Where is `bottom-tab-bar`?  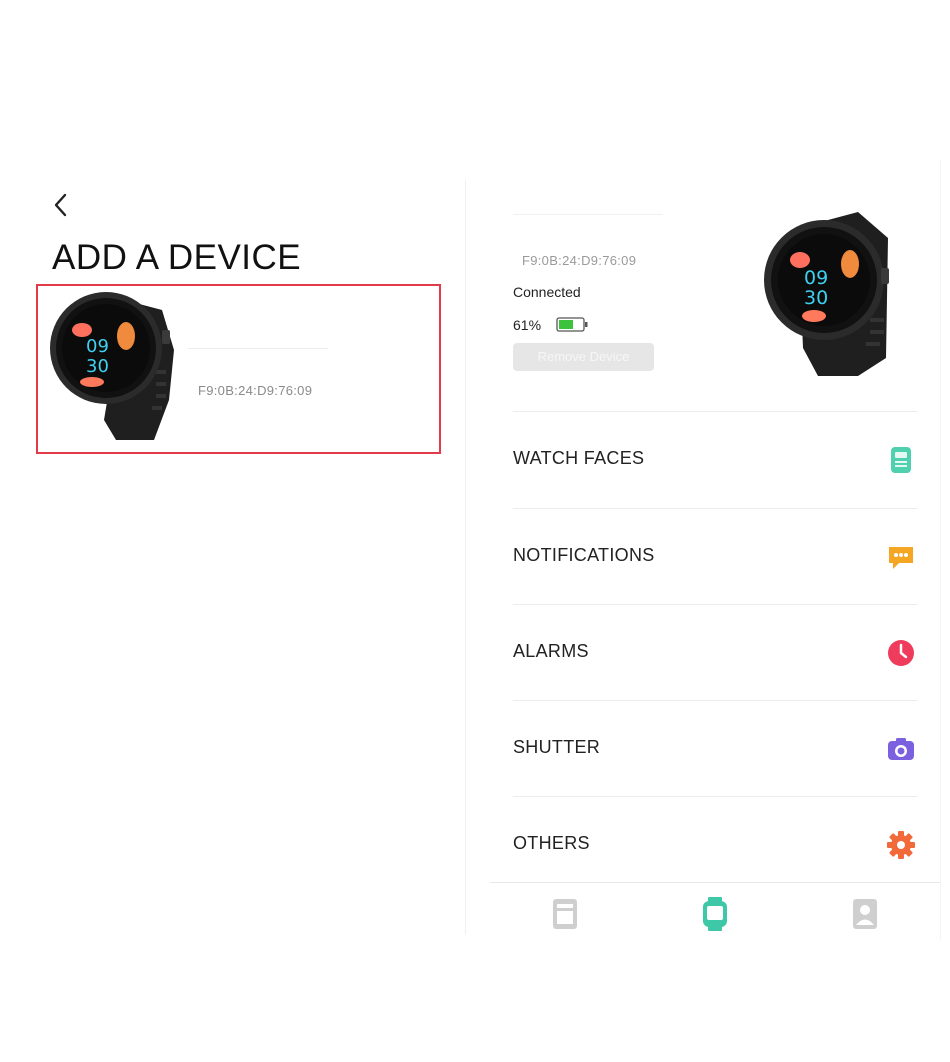
bottom-tab-bar is located at coordinates (715, 911).